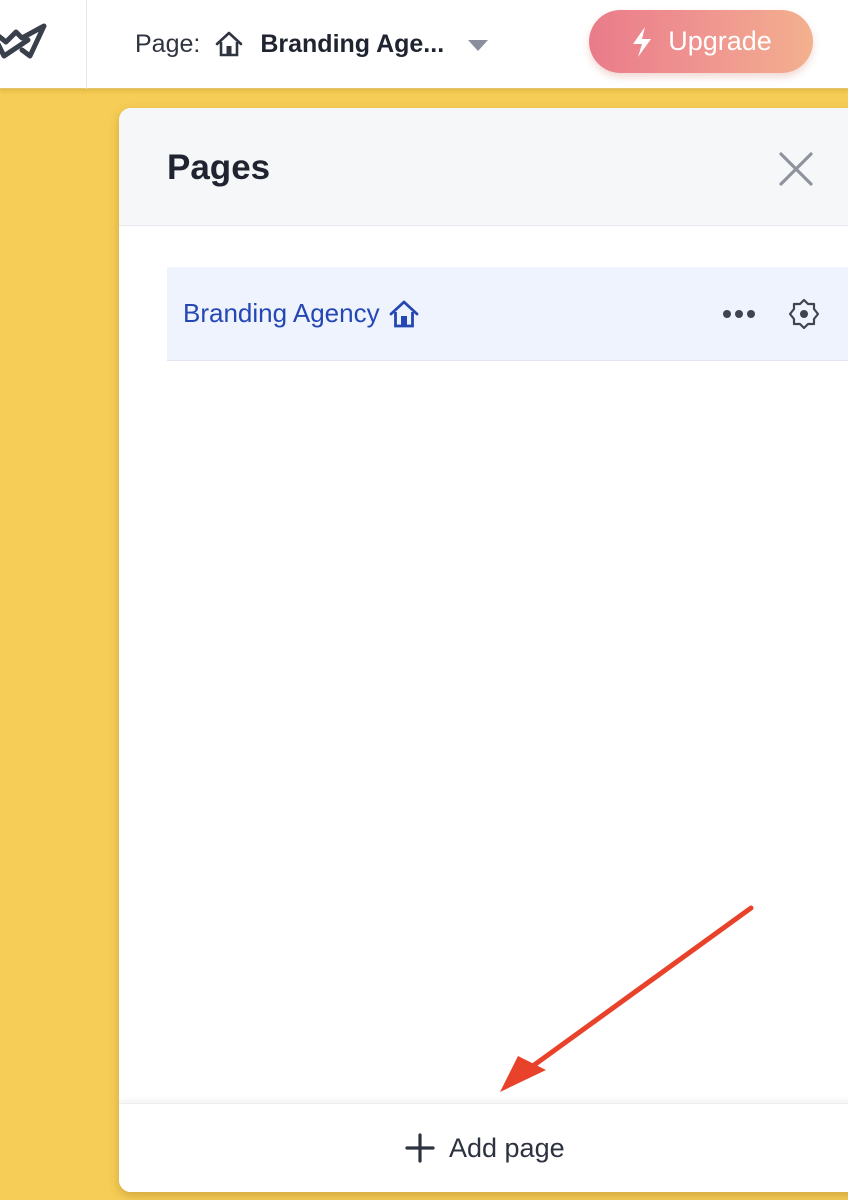 This screenshot has height=1200, width=848. I want to click on crown-logo-icon, so click(28, 40).